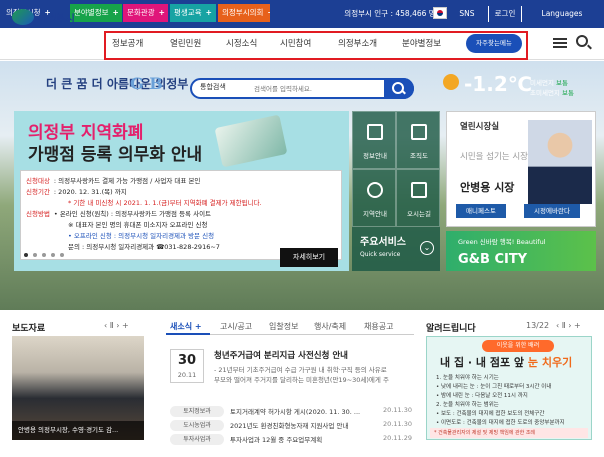 The image size is (604, 457). Describe the element at coordinates (186, 326) in the screenshot. I see `tab-news: 새소식 +` at that location.